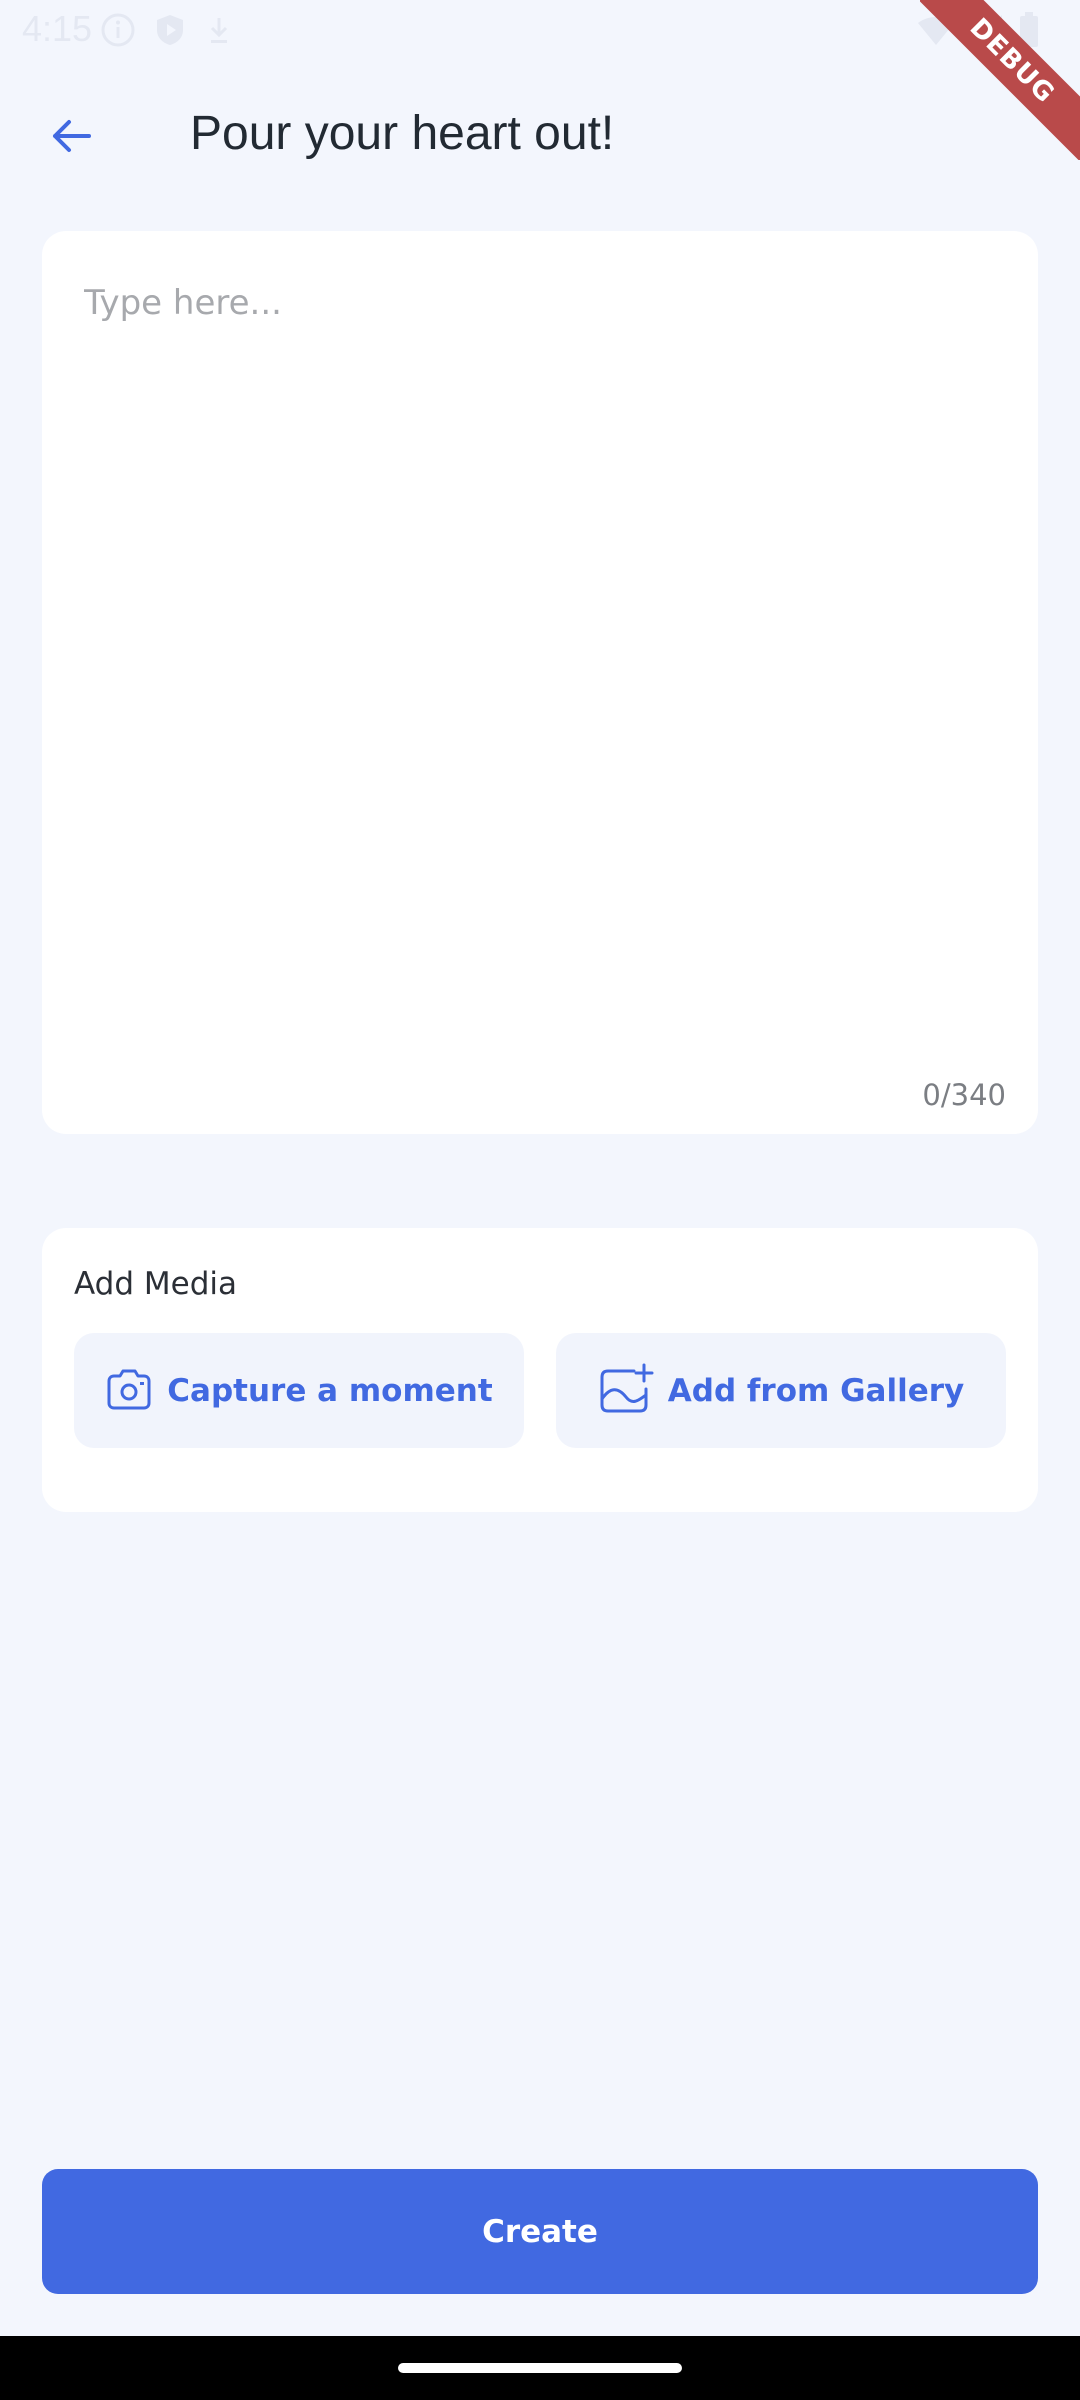 This screenshot has height=2400, width=1080. I want to click on capture-moment-button: Capture a moment, so click(299, 1390).